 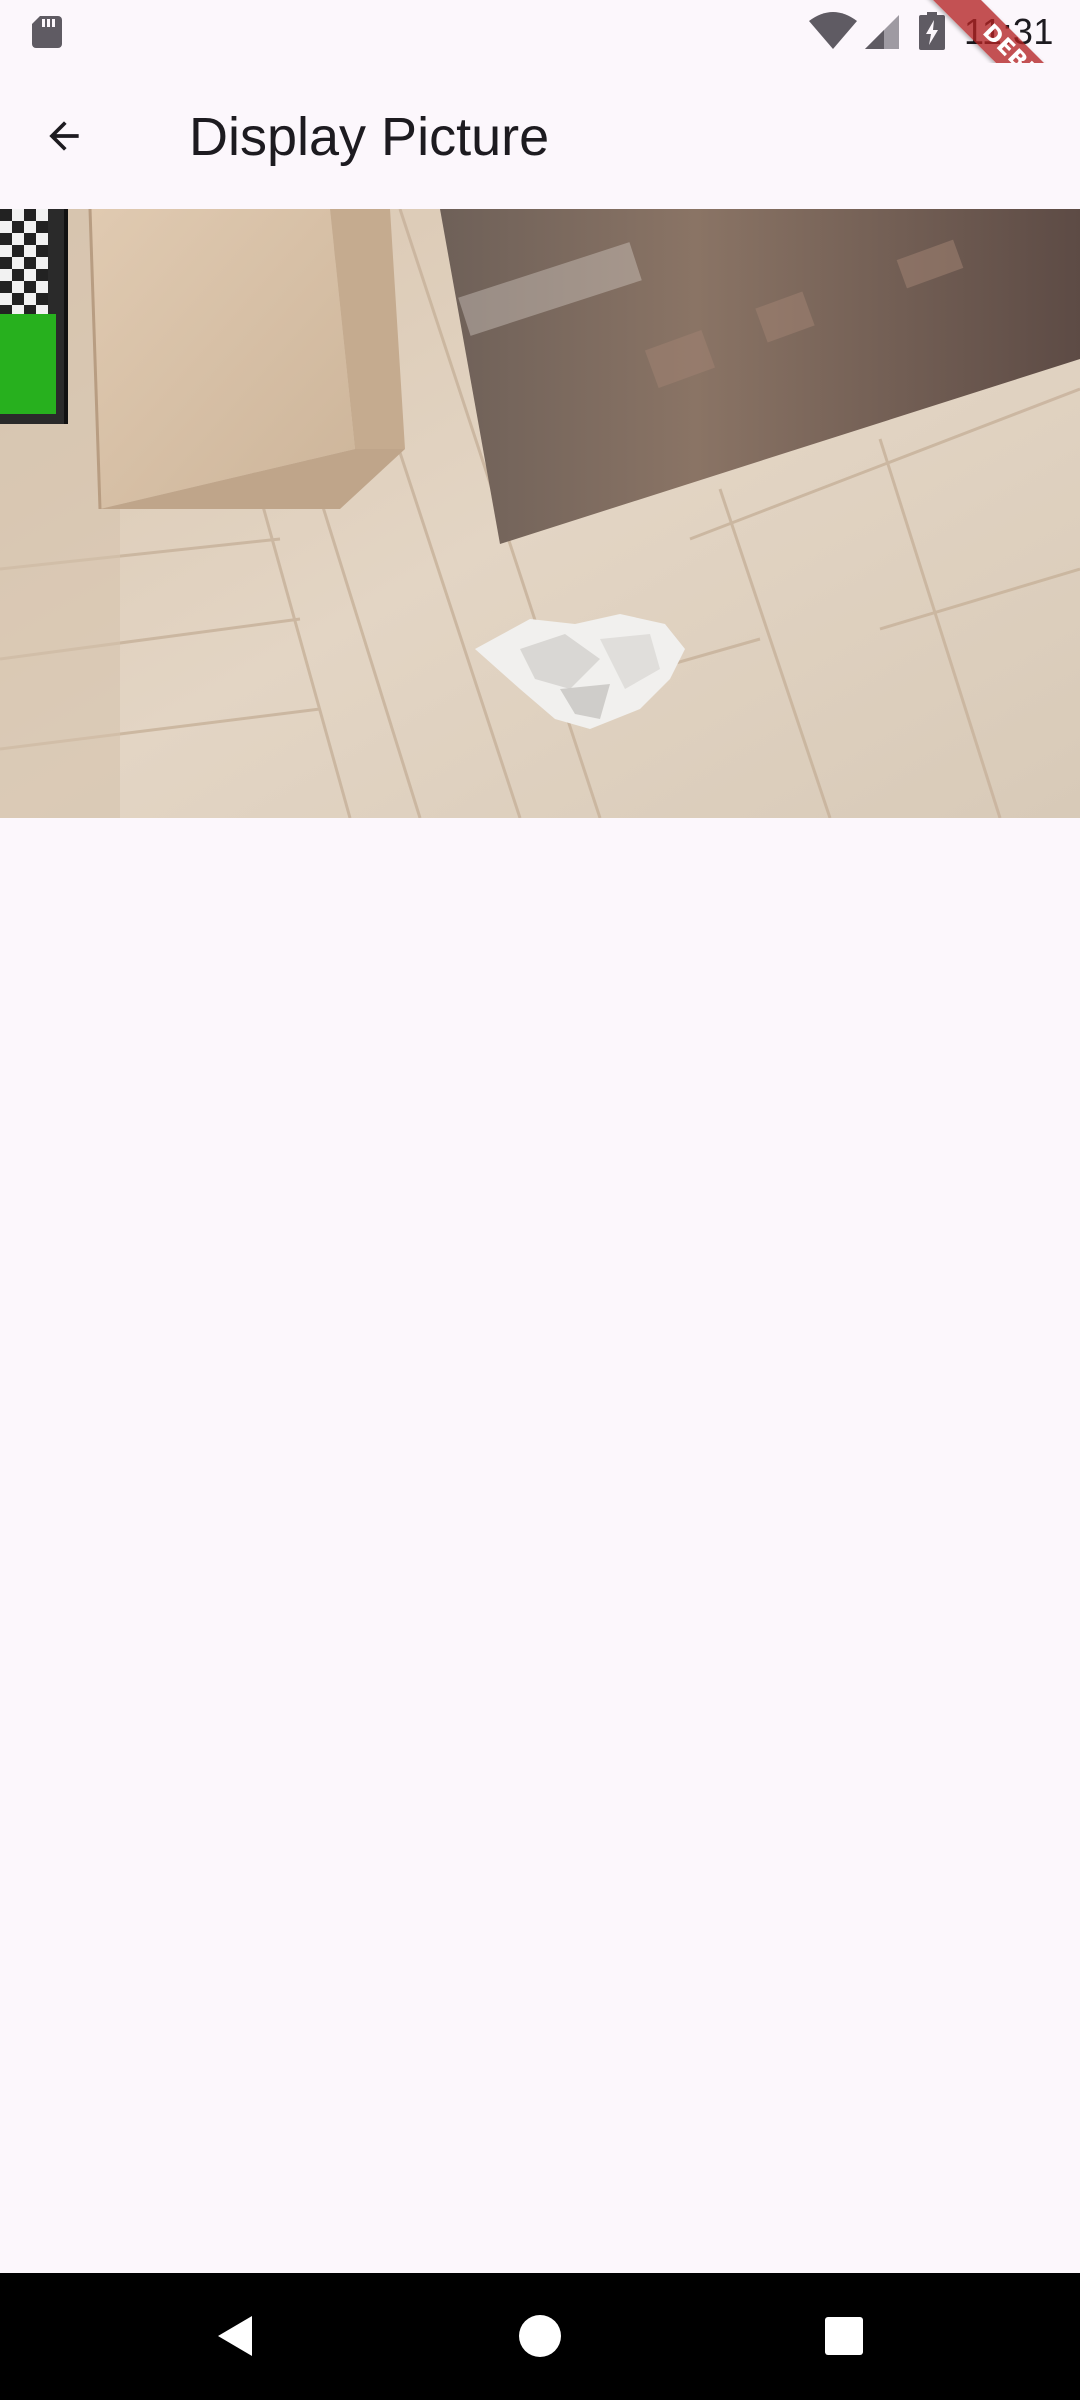 I want to click on nav-home-button, so click(x=540, y=2336).